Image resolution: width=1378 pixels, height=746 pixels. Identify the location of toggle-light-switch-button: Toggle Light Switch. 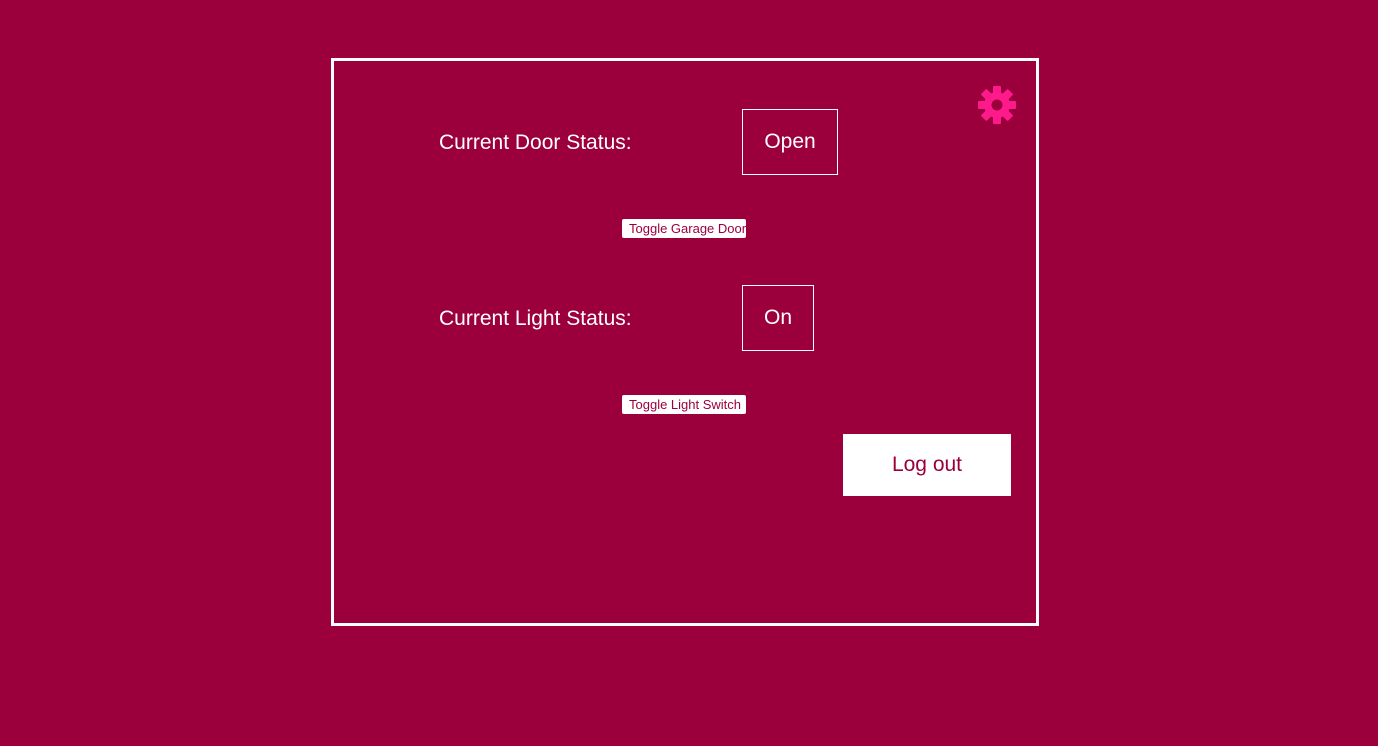
(684, 404).